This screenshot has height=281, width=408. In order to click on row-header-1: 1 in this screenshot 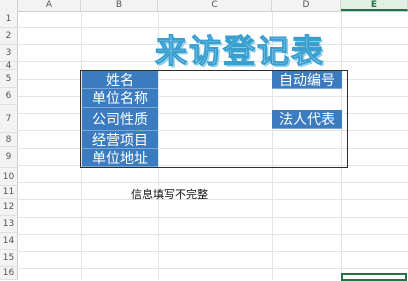, I will do `click(9, 19)`.